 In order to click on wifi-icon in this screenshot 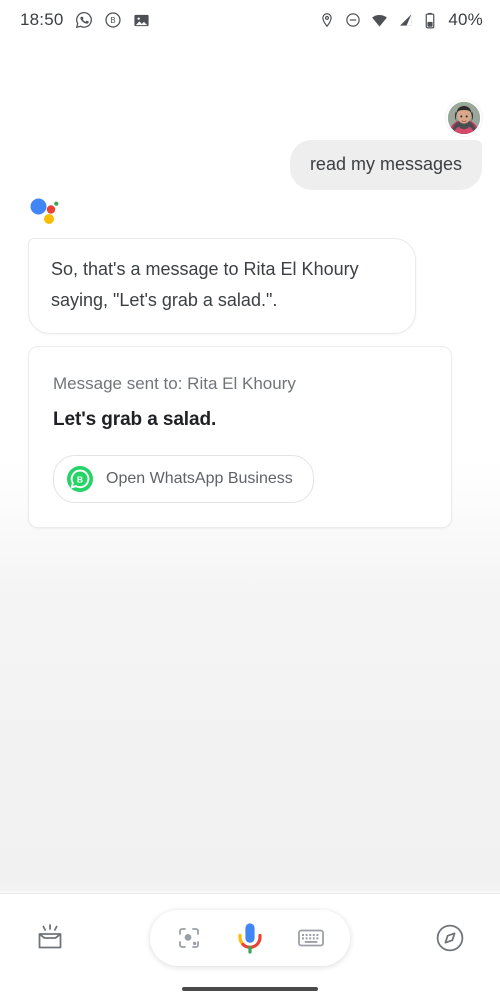, I will do `click(380, 20)`.